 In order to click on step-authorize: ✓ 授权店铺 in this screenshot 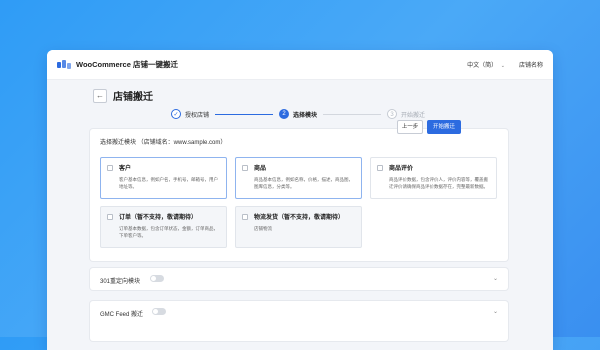, I will do `click(190, 114)`.